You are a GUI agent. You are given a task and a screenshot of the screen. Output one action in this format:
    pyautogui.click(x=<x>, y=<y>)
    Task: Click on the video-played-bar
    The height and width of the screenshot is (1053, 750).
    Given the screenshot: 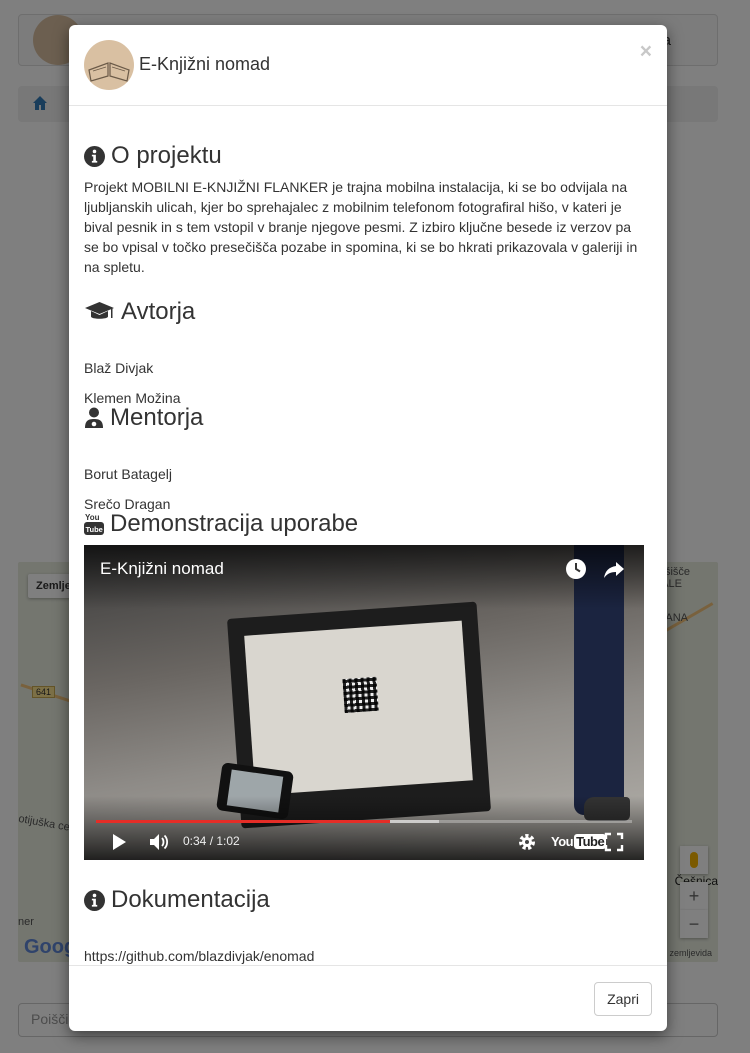 What is the action you would take?
    pyautogui.click(x=243, y=821)
    